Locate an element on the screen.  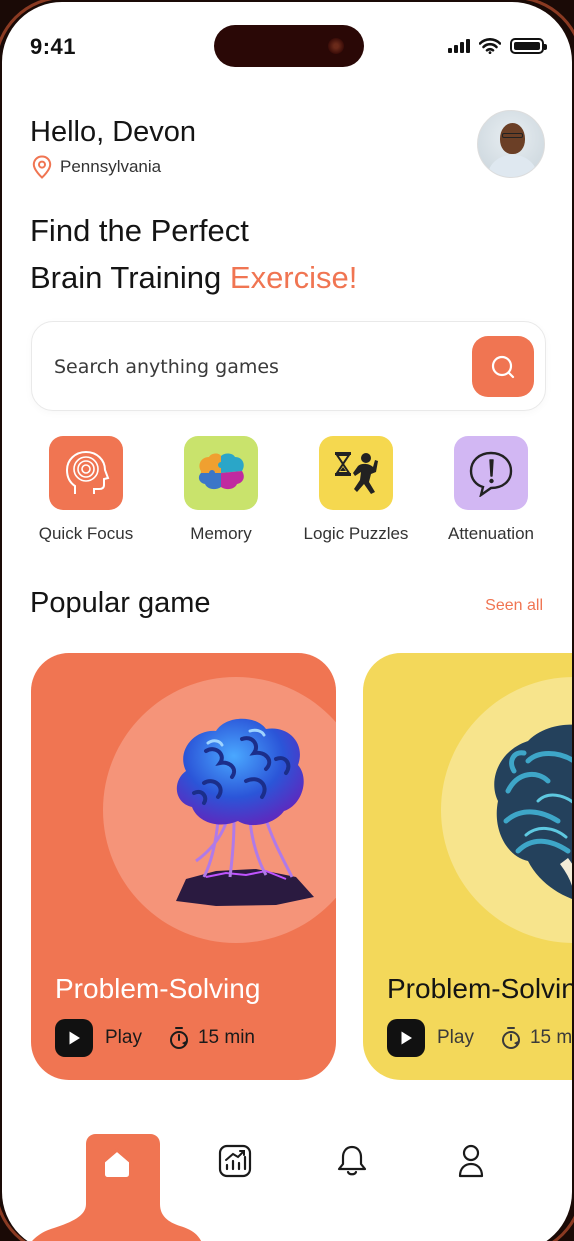
bell-icon is located at coordinates (352, 1160).